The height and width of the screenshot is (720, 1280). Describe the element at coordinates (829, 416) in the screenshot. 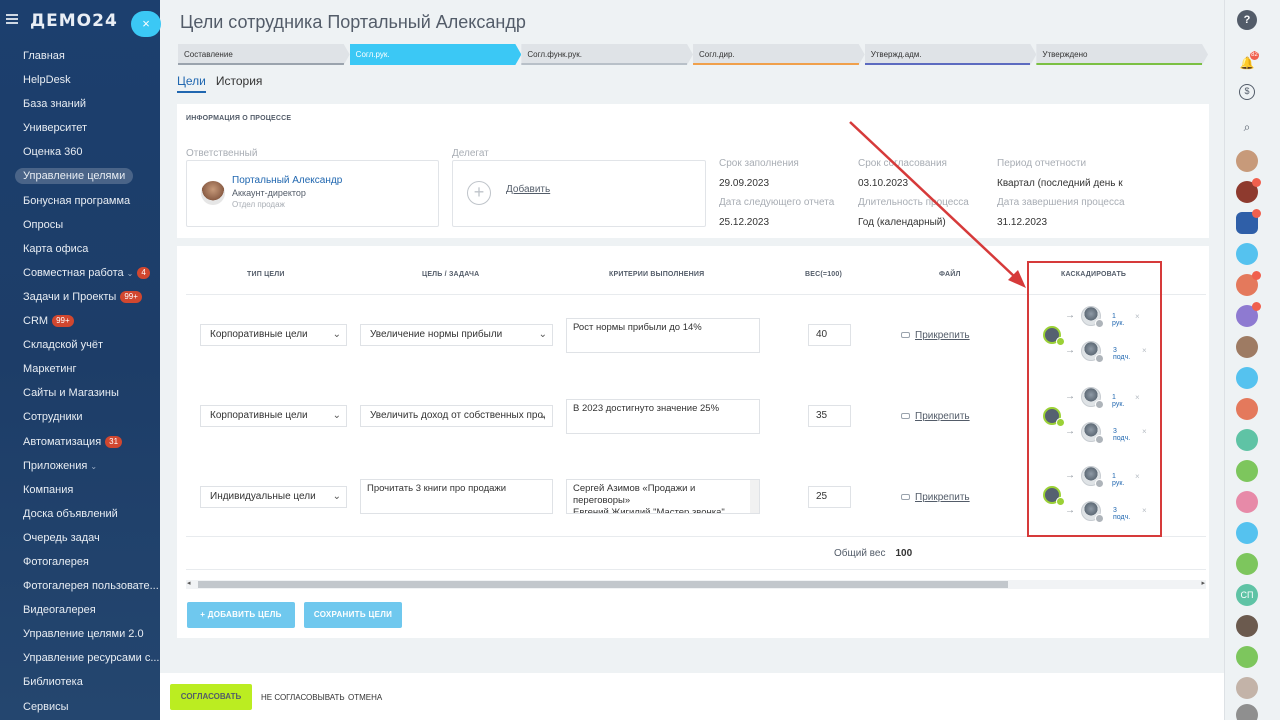

I see `weight-input: 35` at that location.